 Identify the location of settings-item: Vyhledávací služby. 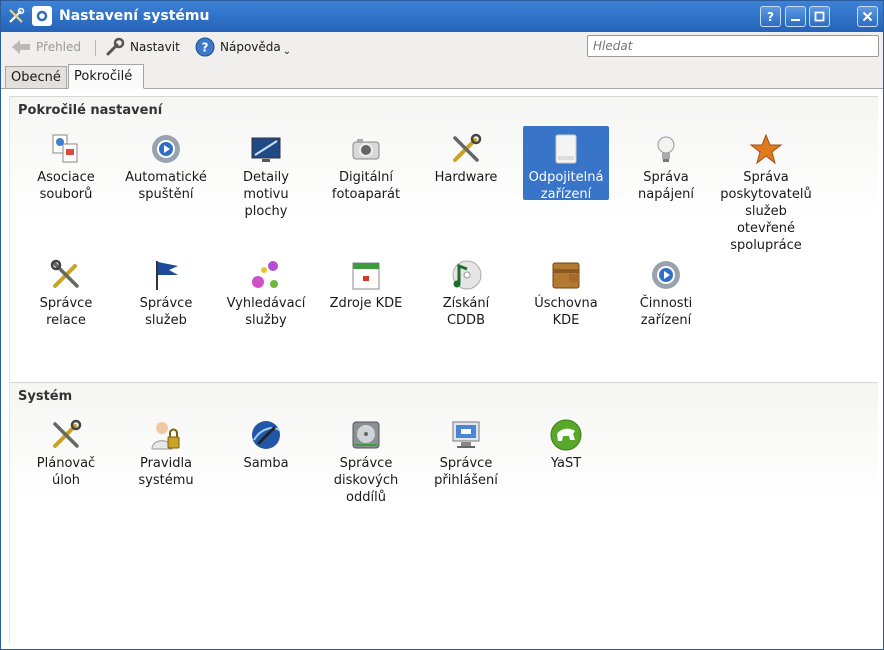
(266, 290).